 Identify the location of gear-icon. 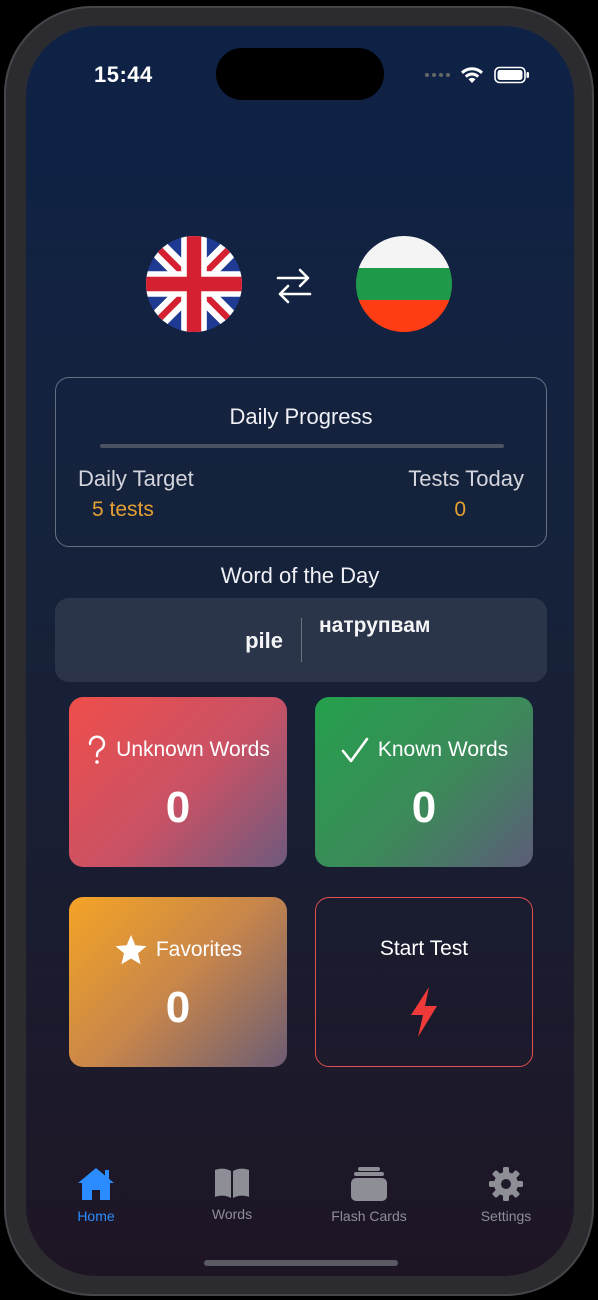
(506, 1184).